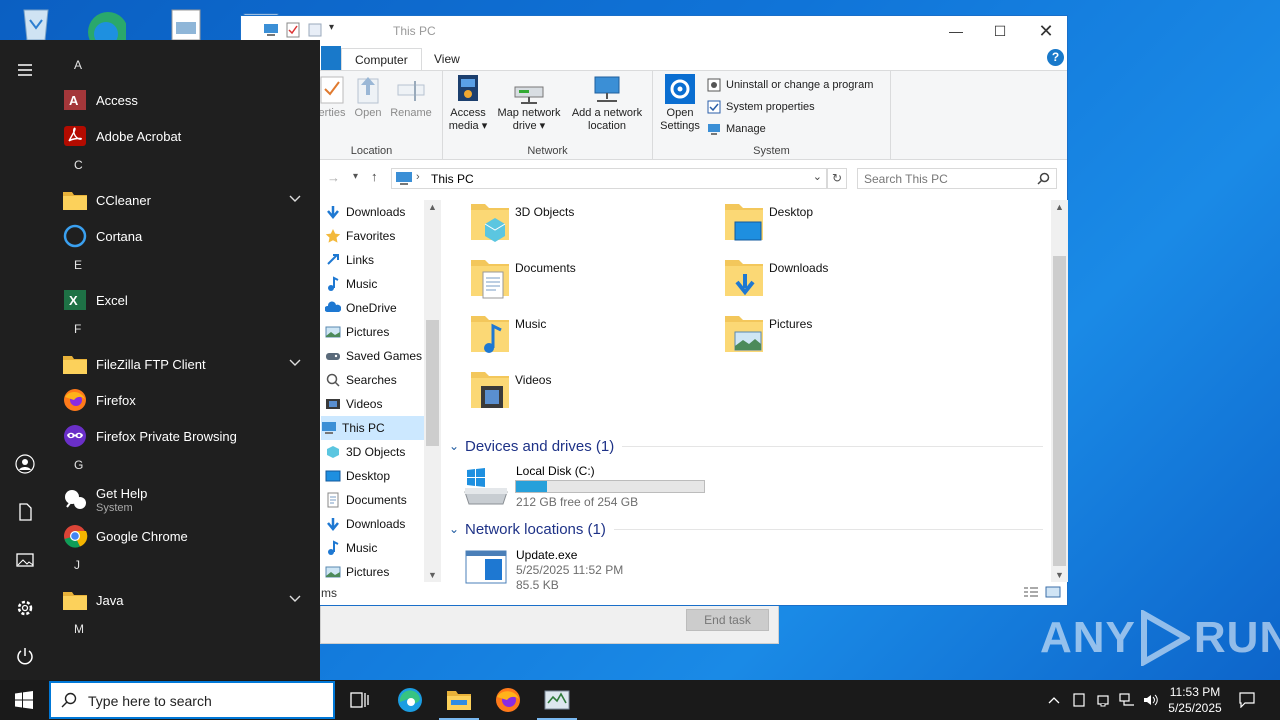 The height and width of the screenshot is (720, 1280). Describe the element at coordinates (410, 700) in the screenshot. I see `taskbar-edge` at that location.